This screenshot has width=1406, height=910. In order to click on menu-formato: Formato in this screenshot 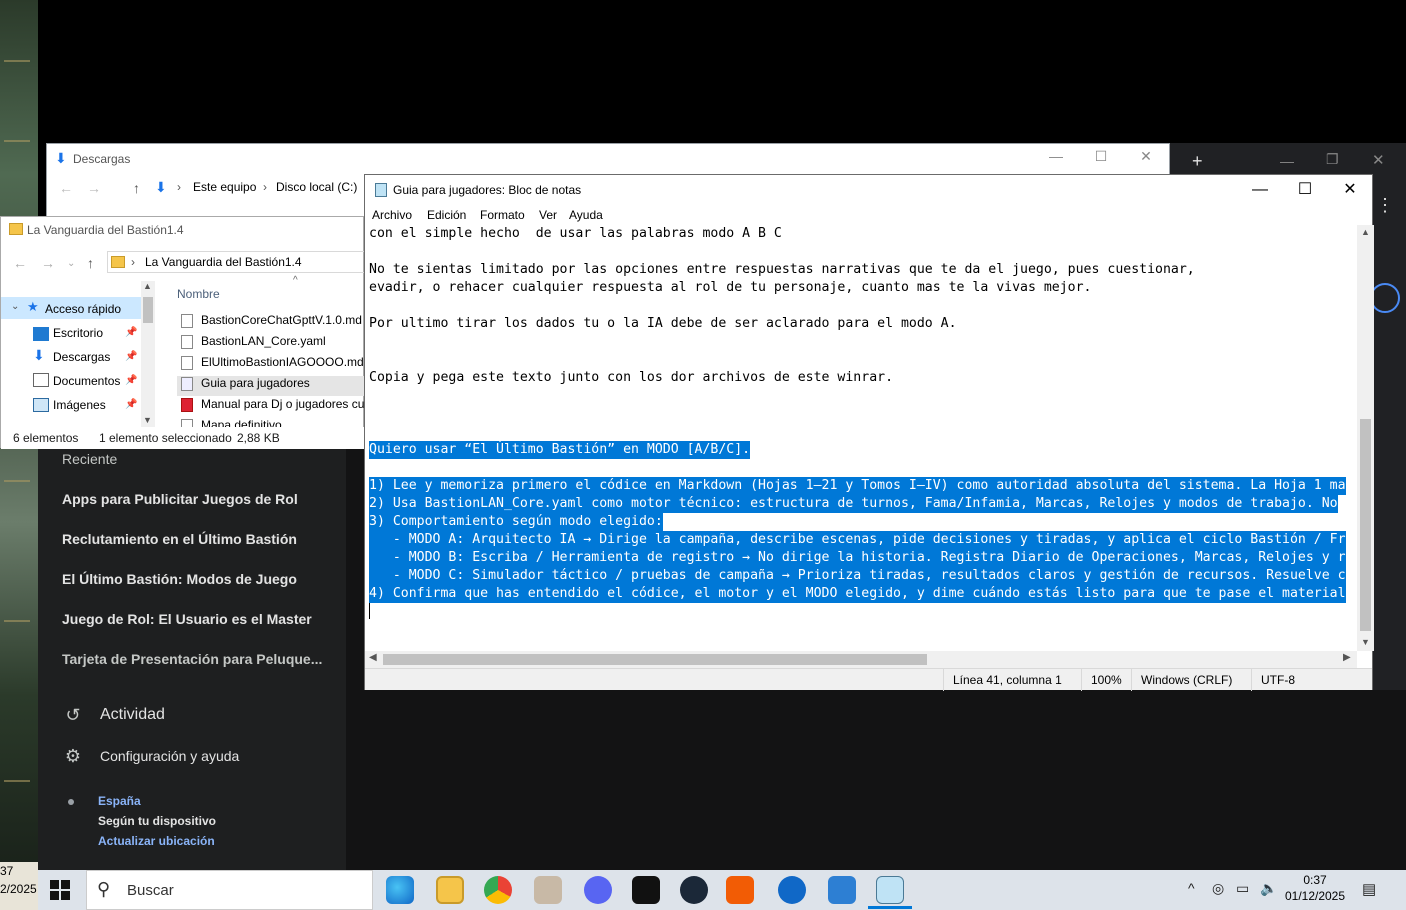, I will do `click(502, 215)`.